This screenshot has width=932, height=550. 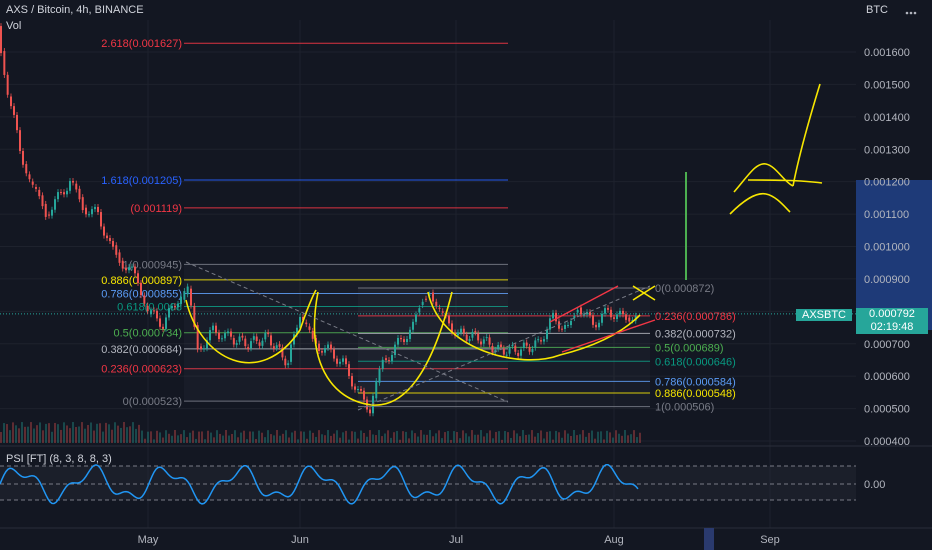 What do you see at coordinates (689, 348) in the screenshot?
I see `fib-level-label: 0.5(0.000689)` at bounding box center [689, 348].